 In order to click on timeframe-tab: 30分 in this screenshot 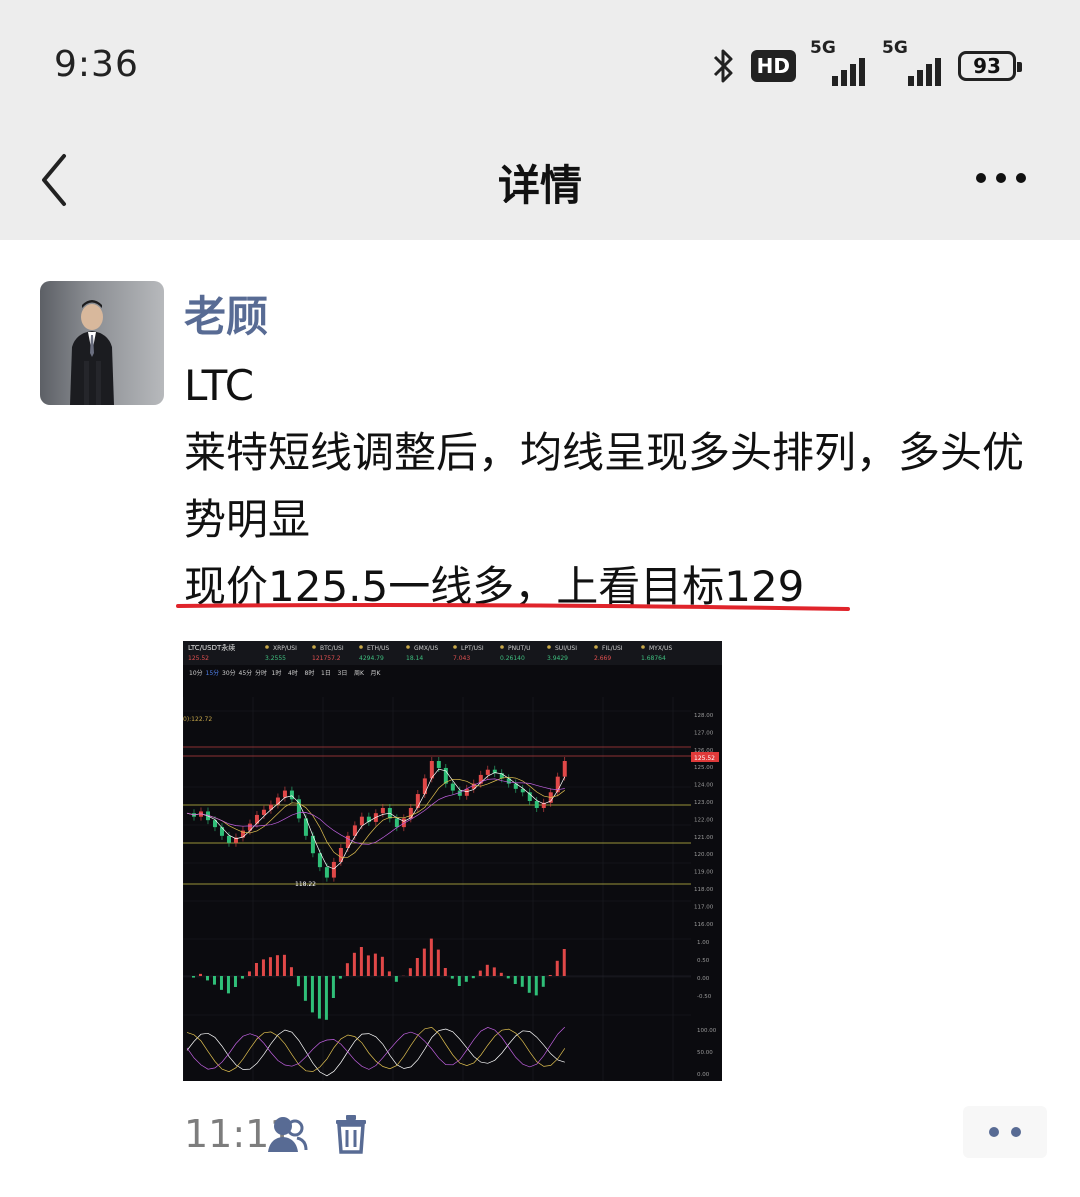, I will do `click(229, 673)`.